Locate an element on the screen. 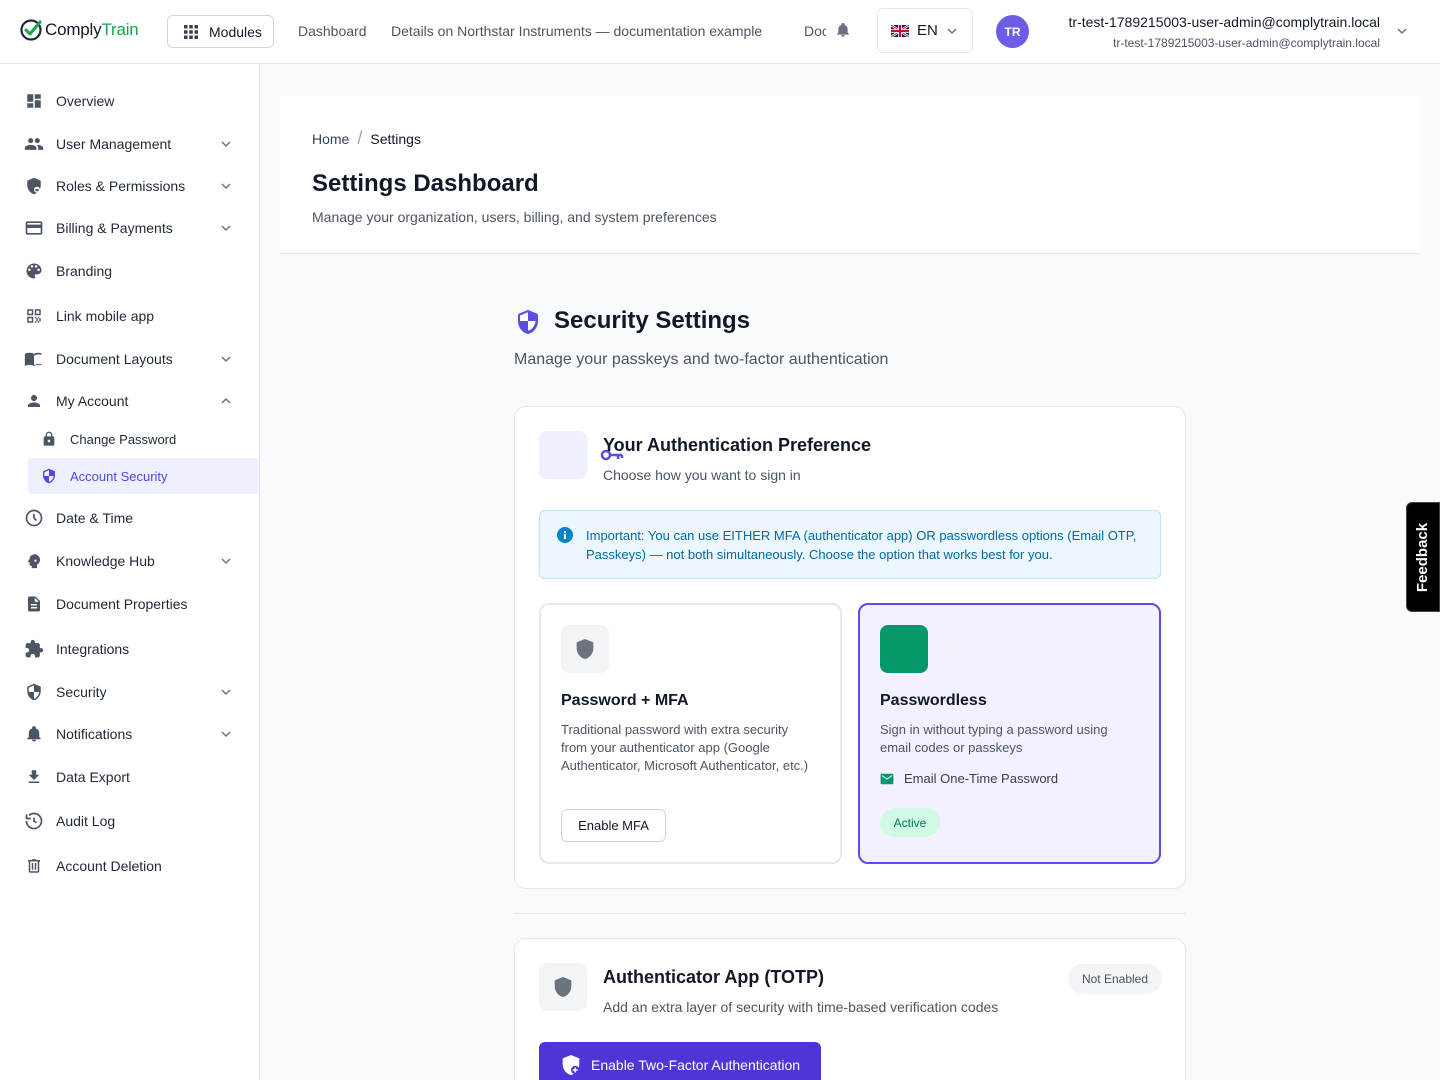 This screenshot has width=1440, height=1080. enable-2fa-button: Enable Two-Factor Authentication is located at coordinates (680, 1061).